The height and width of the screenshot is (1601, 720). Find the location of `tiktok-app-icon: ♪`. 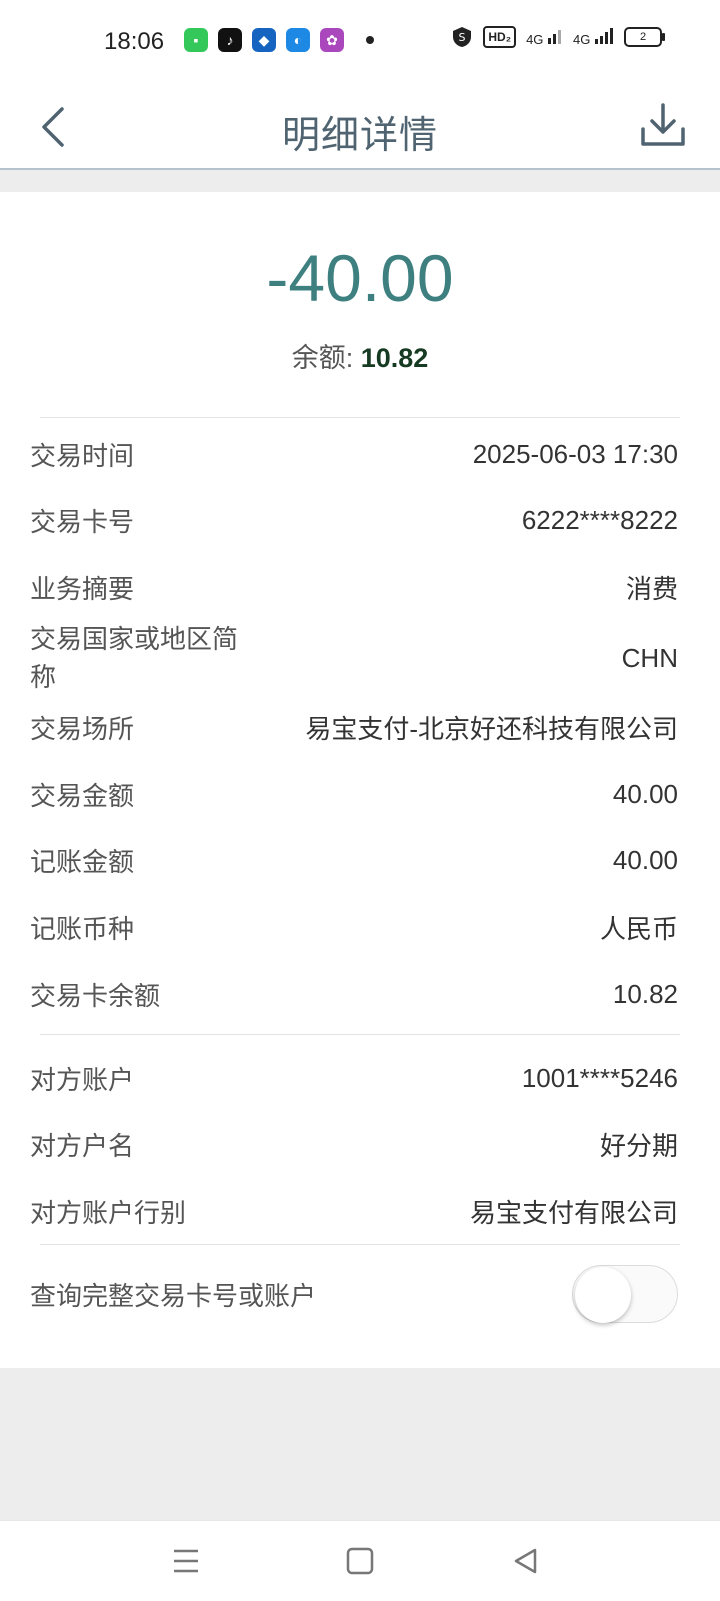

tiktok-app-icon: ♪ is located at coordinates (230, 40).